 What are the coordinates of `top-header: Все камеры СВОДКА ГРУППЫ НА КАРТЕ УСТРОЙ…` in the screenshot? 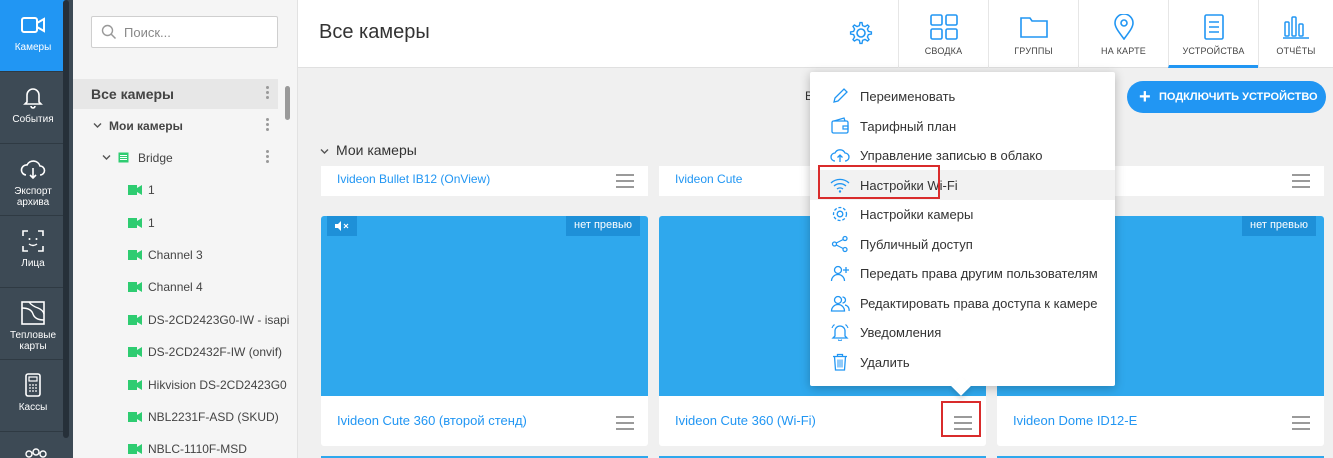 It's located at (815, 34).